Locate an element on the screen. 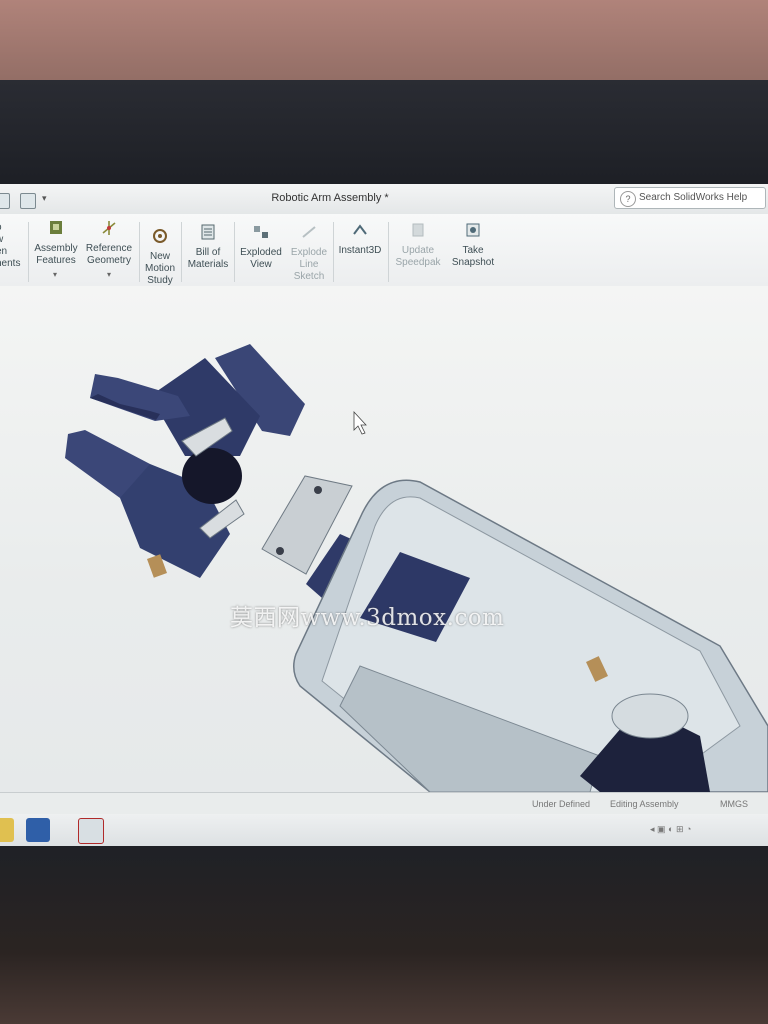  window-title: Robotic Arm Assembly * is located at coordinates (330, 198).